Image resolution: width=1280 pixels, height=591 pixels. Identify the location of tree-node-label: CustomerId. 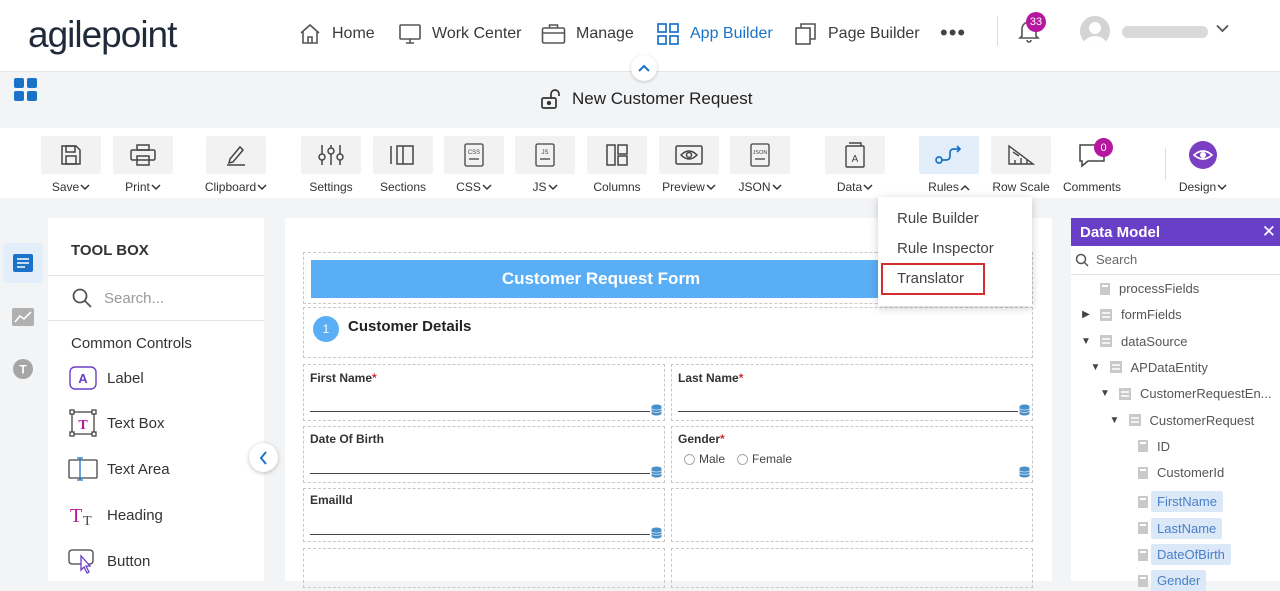
(1191, 473).